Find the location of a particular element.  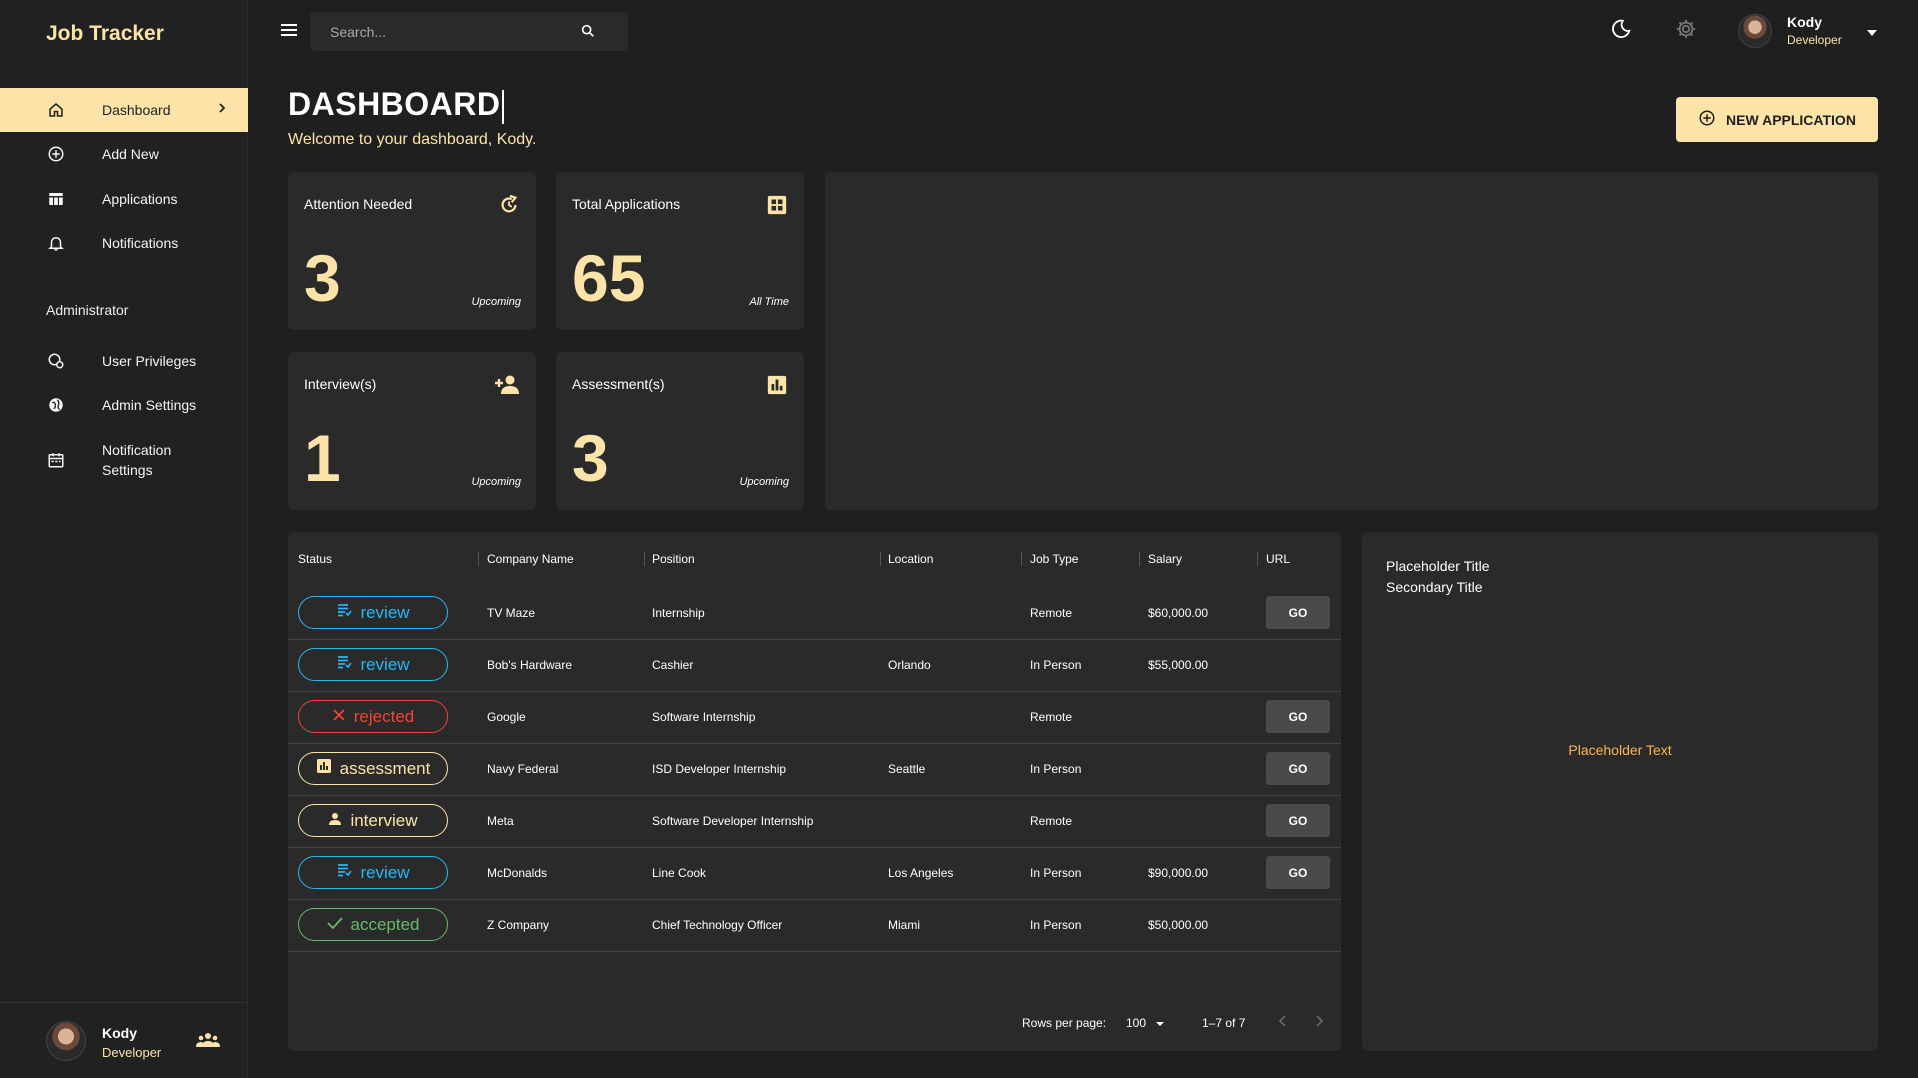

stat-value: 1 is located at coordinates (322, 458).